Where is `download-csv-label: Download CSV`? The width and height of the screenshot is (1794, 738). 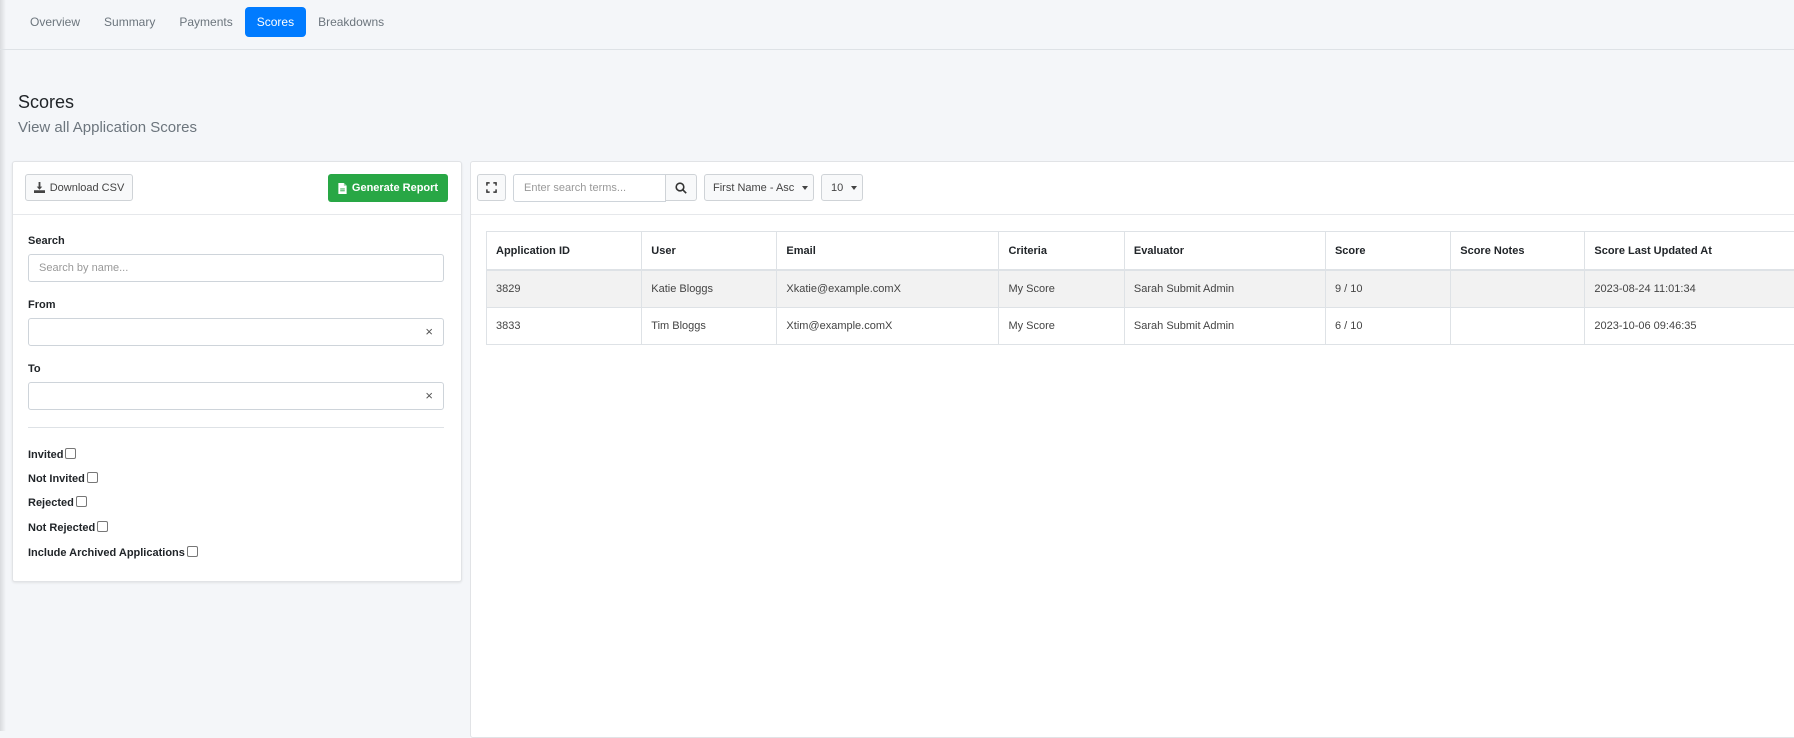 download-csv-label: Download CSV is located at coordinates (87, 188).